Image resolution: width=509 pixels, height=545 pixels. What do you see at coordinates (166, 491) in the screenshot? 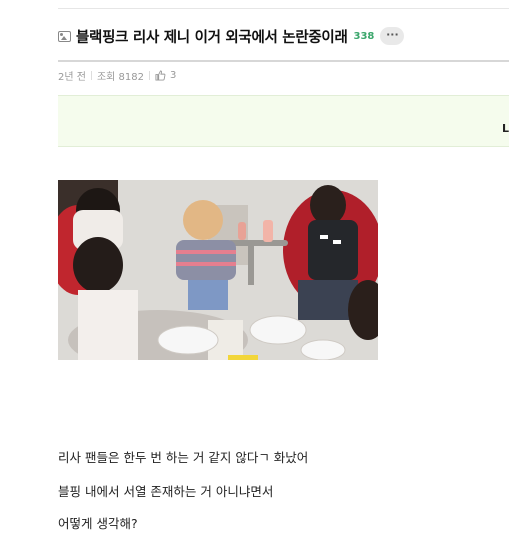
I see `post-paragraph: 블핑 내에서 서열 존재하는 거 아니냐면서` at bounding box center [166, 491].